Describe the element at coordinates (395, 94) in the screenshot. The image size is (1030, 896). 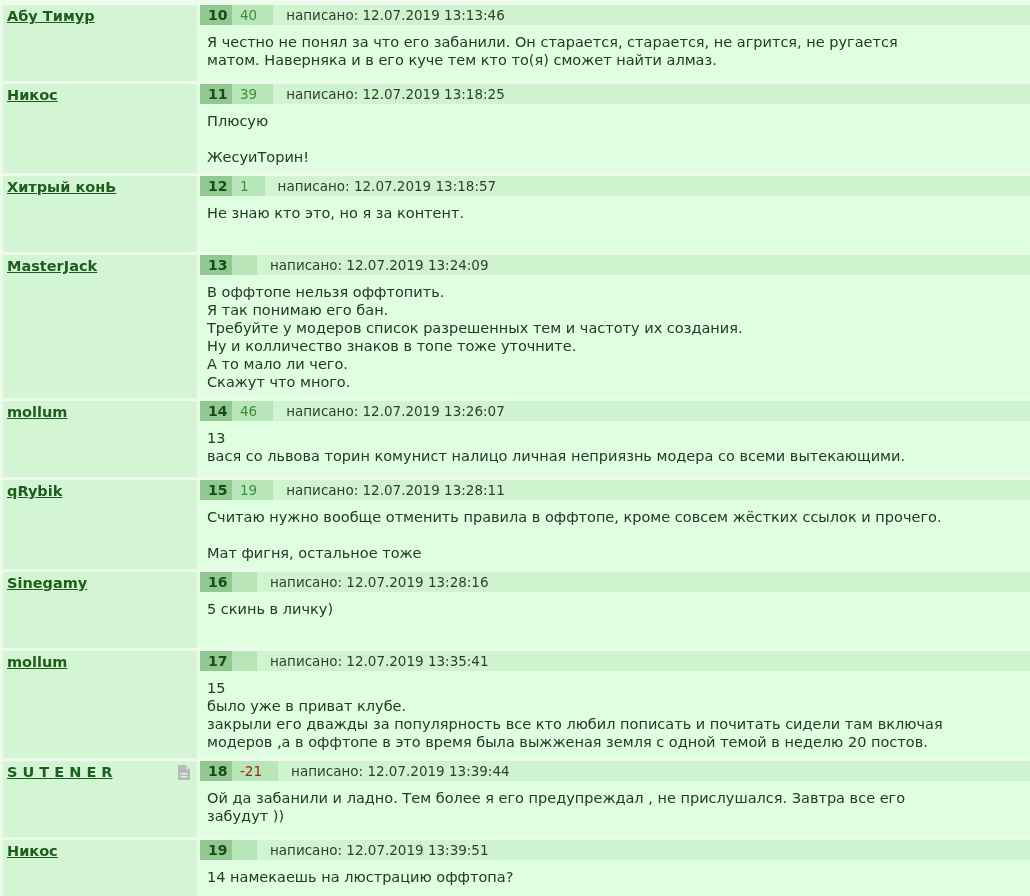
I see `post-date: написано: 12.07.2019 13:18:25` at that location.